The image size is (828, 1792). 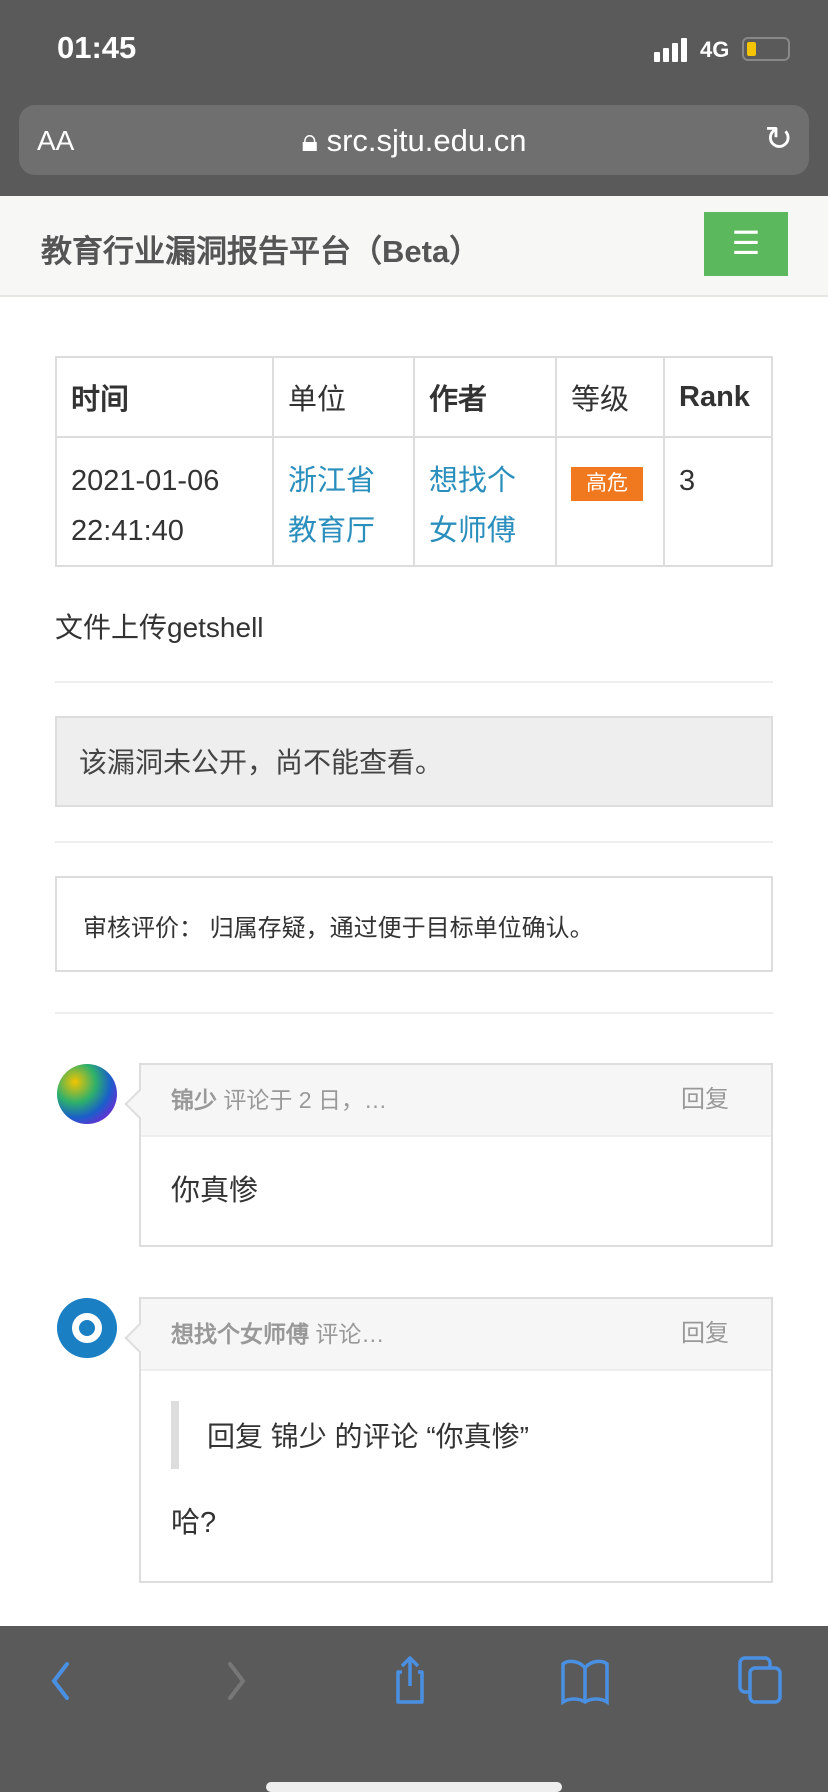 I want to click on browser-toolbar, so click(x=414, y=1709).